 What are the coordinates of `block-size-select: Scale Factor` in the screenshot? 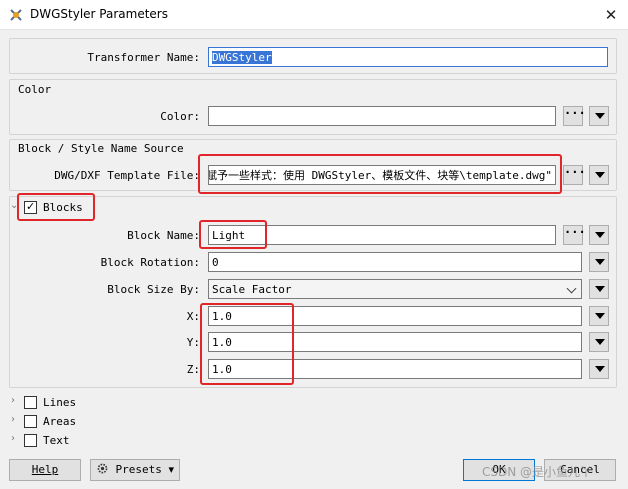 It's located at (395, 289).